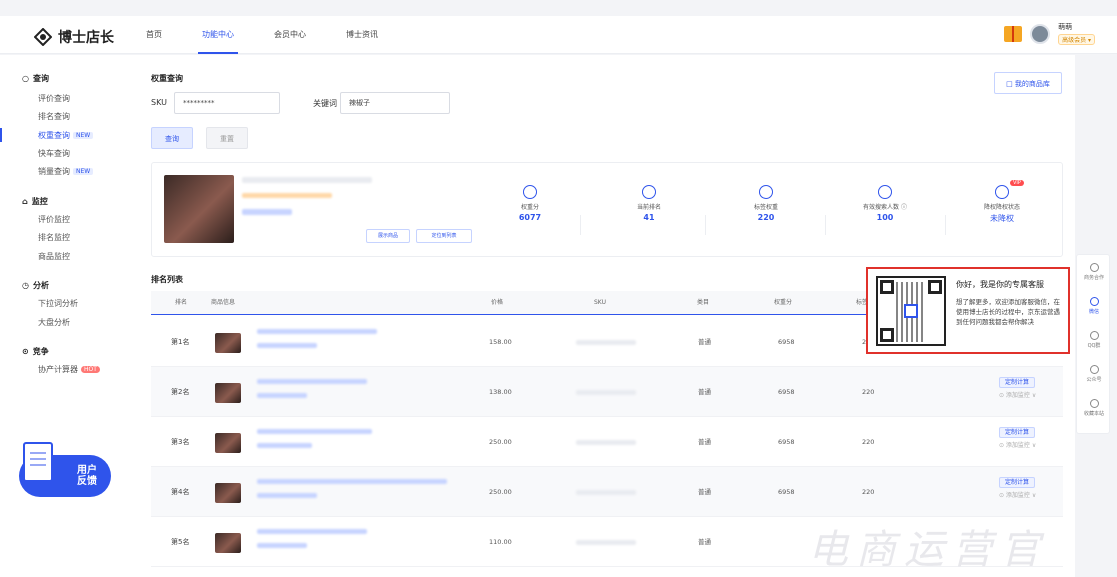 Image resolution: width=1117 pixels, height=577 pixels. I want to click on bookmark-link: 收藏本站, so click(1094, 408).